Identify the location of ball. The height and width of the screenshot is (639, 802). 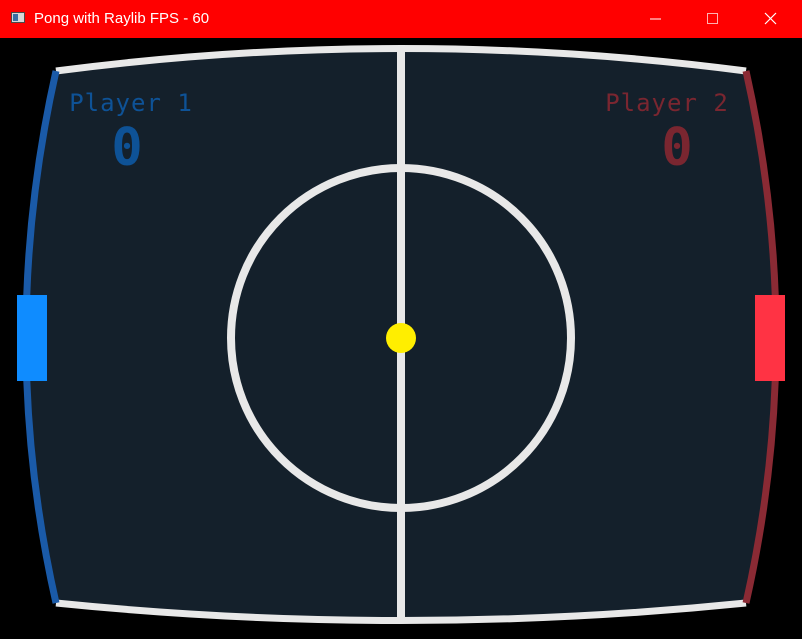
(401, 338).